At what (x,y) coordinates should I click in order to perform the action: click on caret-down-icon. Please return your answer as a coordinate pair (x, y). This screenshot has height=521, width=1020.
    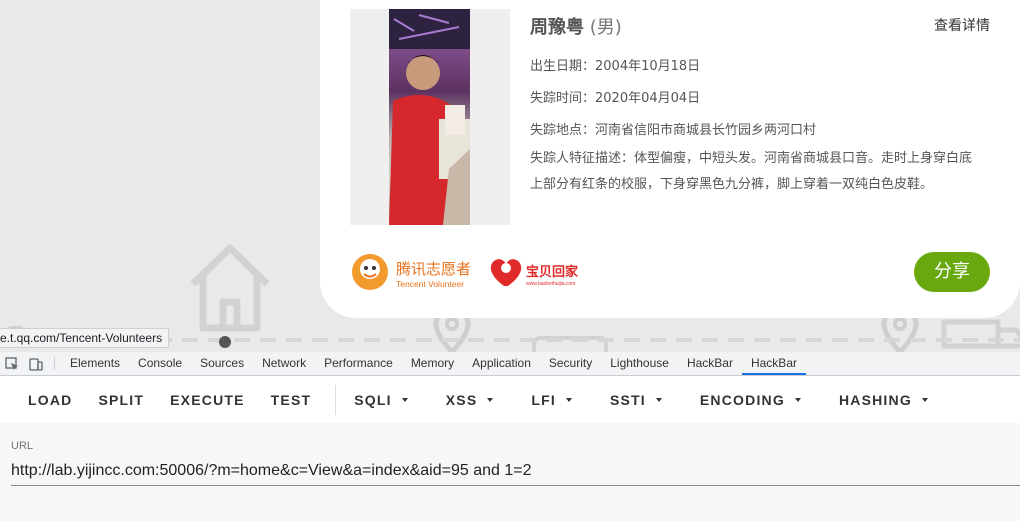
    Looking at the image, I should click on (924, 400).